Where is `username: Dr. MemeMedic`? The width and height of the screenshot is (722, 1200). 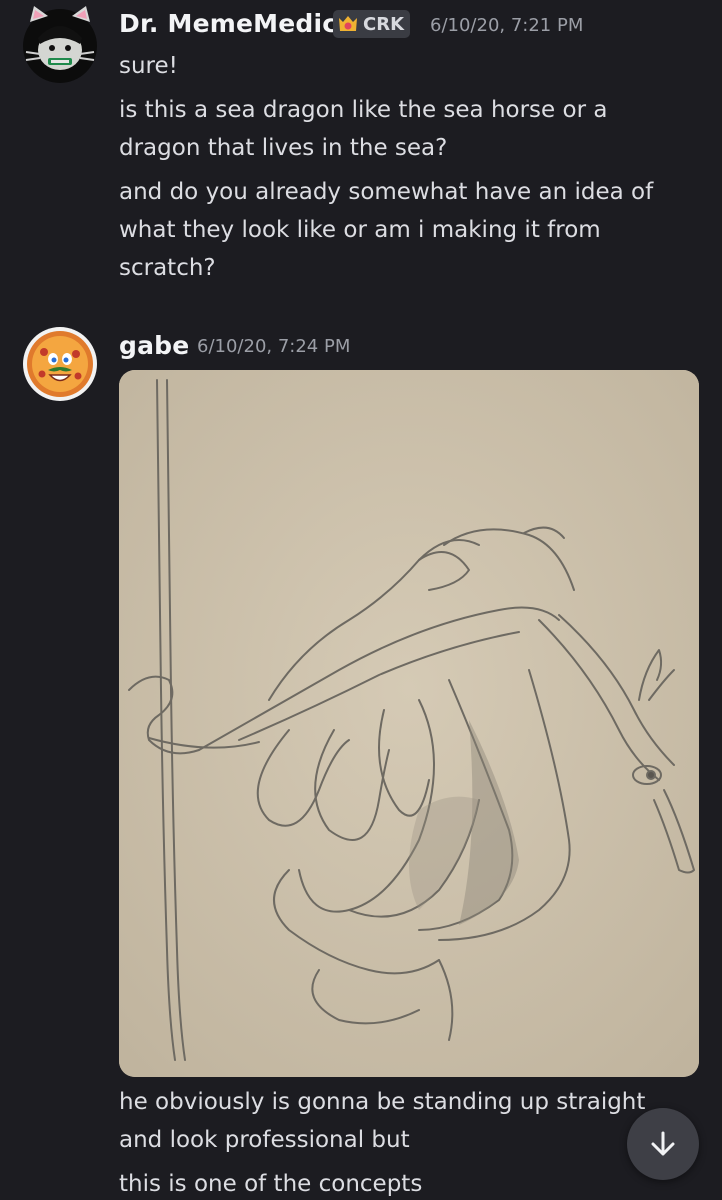
username: Dr. MemeMedic is located at coordinates (228, 23).